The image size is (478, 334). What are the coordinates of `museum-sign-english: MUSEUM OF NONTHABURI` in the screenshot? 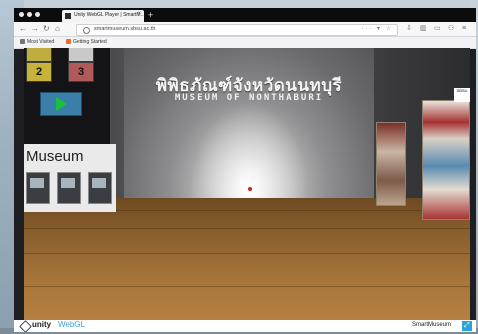 It's located at (249, 98).